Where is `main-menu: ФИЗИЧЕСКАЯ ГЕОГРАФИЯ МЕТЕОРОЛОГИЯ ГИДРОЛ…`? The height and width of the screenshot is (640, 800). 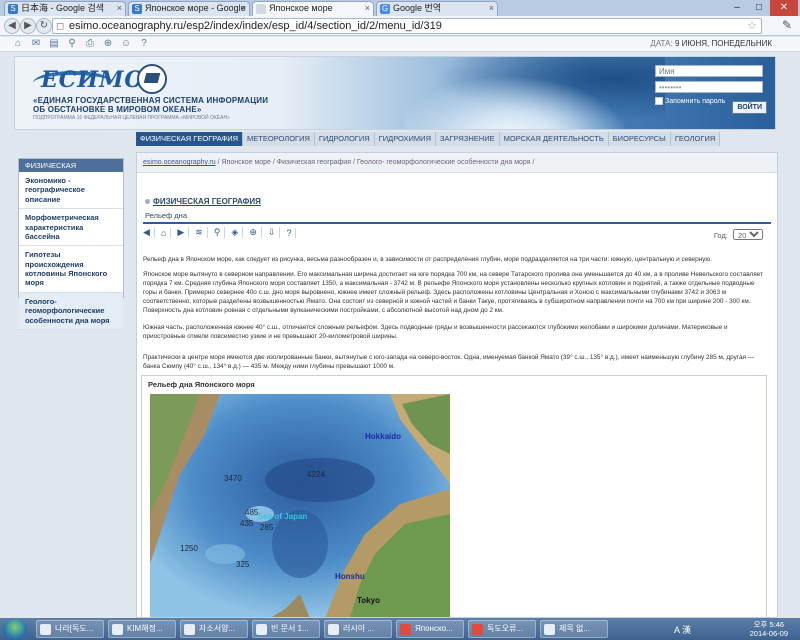 main-menu: ФИЗИЧЕСКАЯ ГЕОГРАФИЯ МЕТЕОРОЛОГИЯ ГИДРОЛ… is located at coordinates (428, 139).